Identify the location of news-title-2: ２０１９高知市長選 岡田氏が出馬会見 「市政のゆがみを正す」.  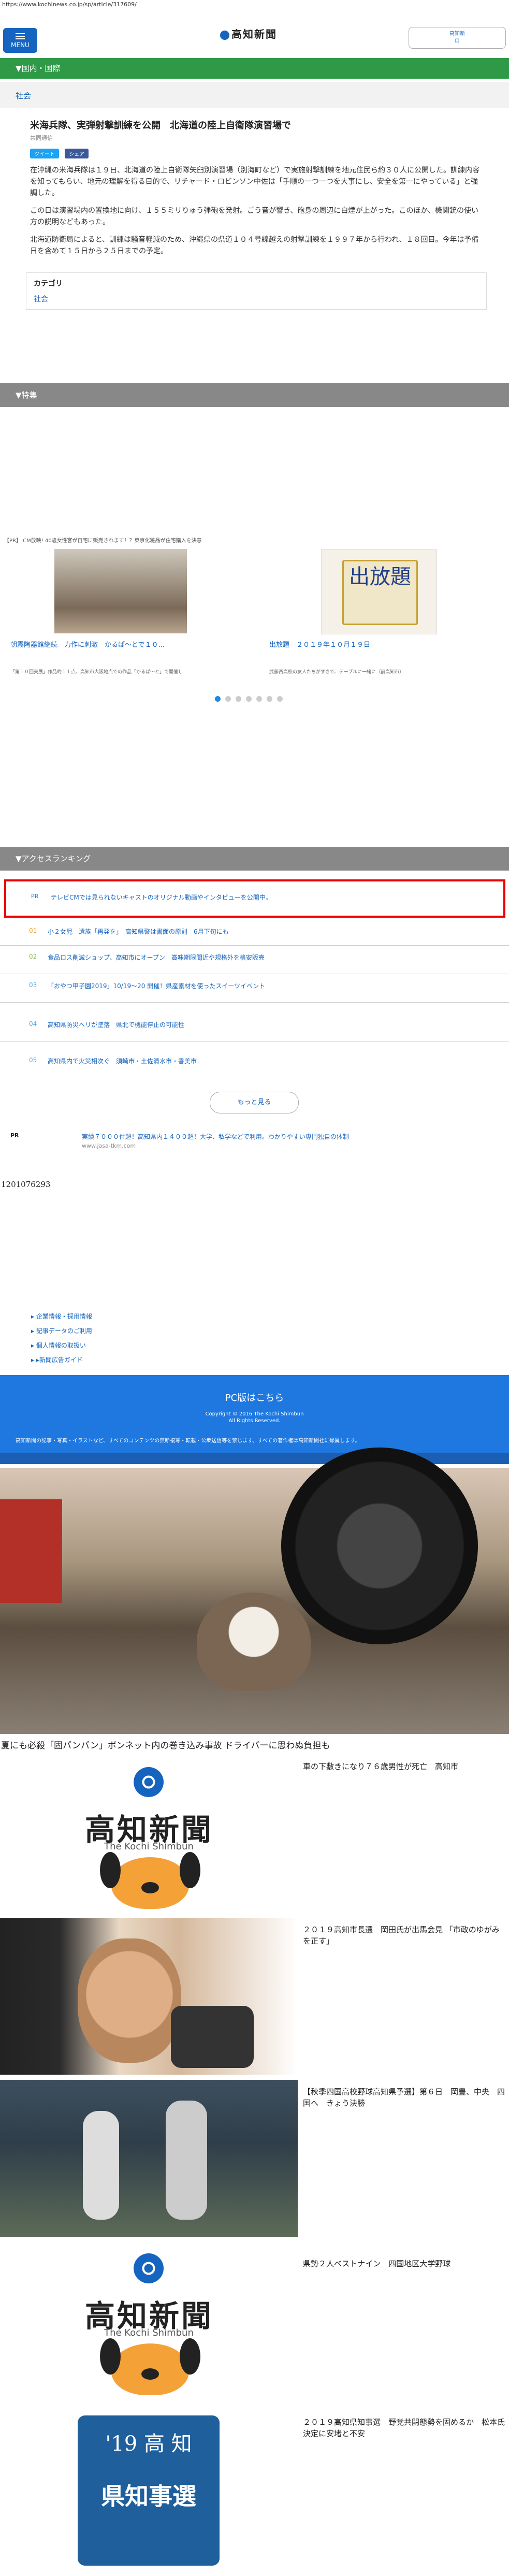
(404, 1935).